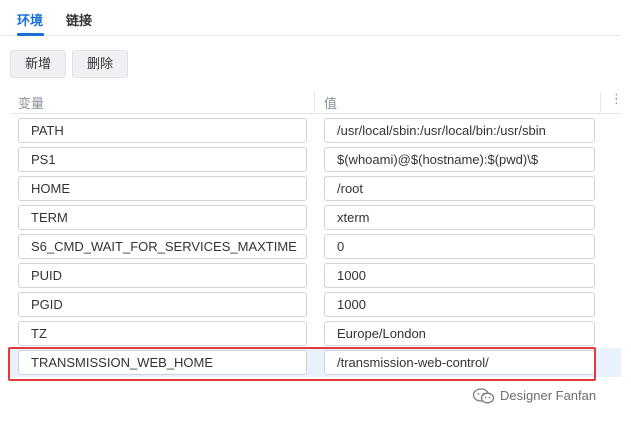 The image size is (631, 424). Describe the element at coordinates (459, 130) in the screenshot. I see `variable-value-field: /usr/local/sbin:/usr/local/bin:/usr/sbin` at that location.